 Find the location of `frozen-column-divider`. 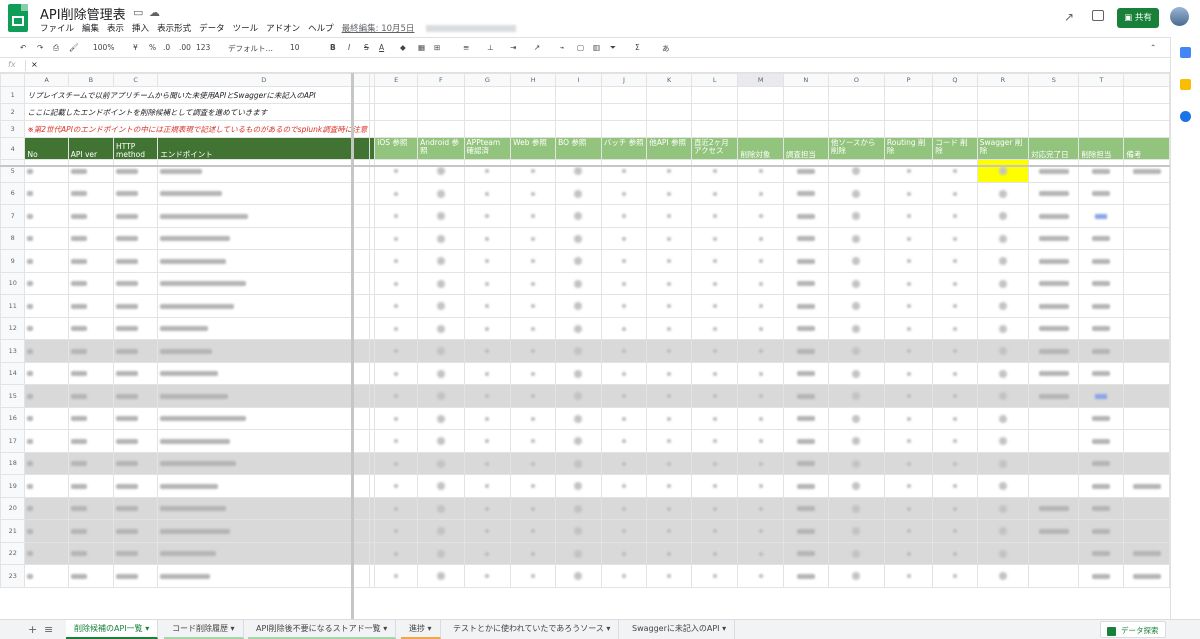

frozen-column-divider is located at coordinates (352, 346).